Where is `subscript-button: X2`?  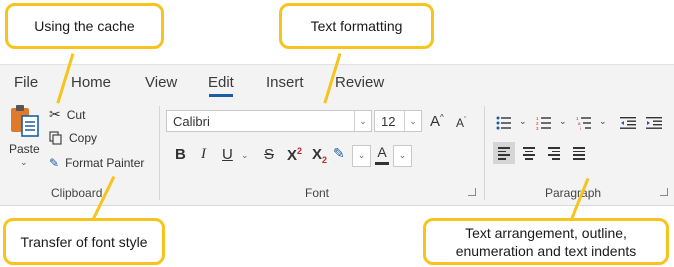 subscript-button: X2 is located at coordinates (319, 155).